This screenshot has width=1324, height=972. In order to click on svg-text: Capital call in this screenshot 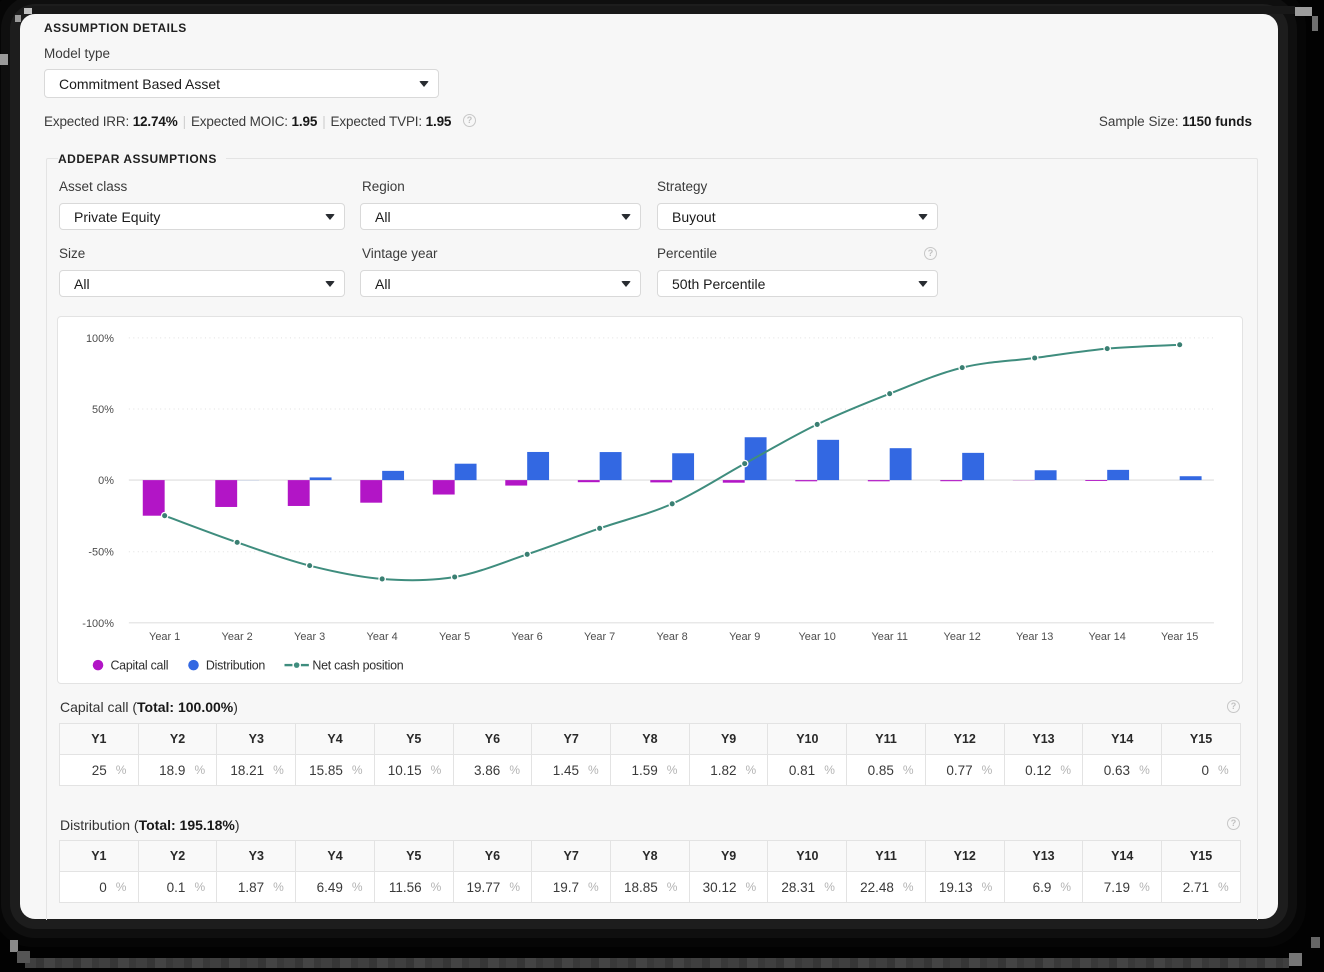, I will do `click(139, 666)`.